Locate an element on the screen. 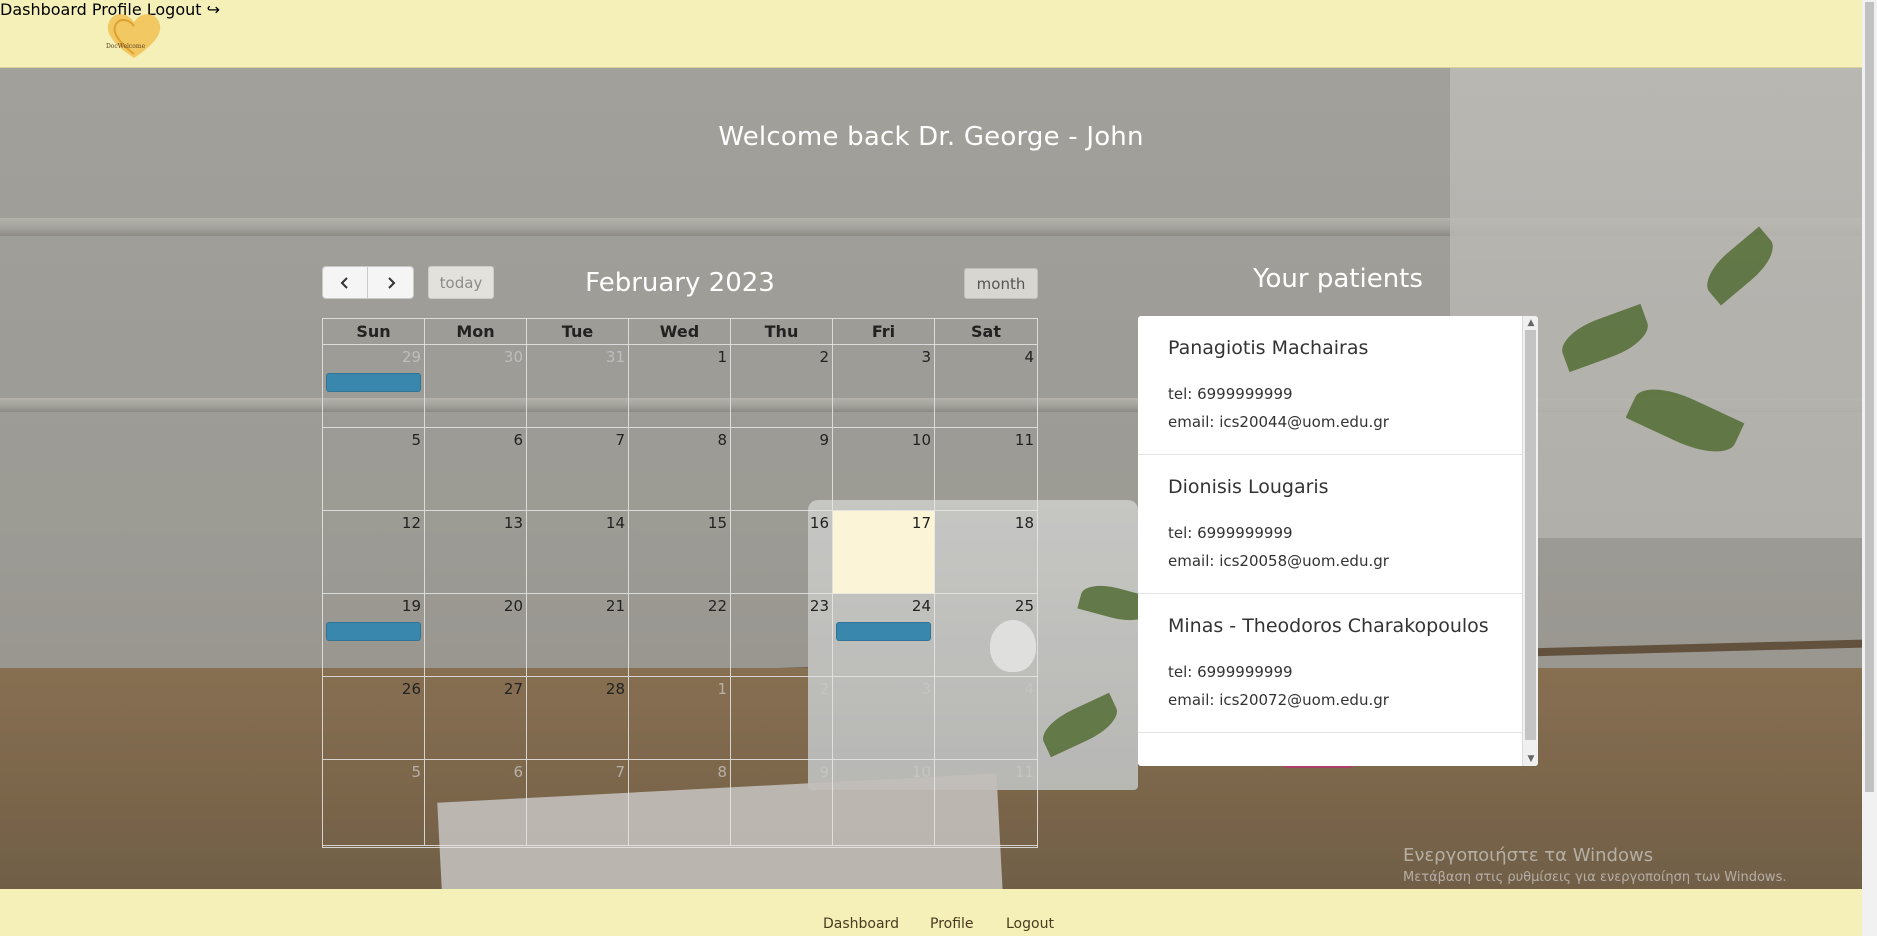 The height and width of the screenshot is (936, 1877). day-number: 14 is located at coordinates (615, 523).